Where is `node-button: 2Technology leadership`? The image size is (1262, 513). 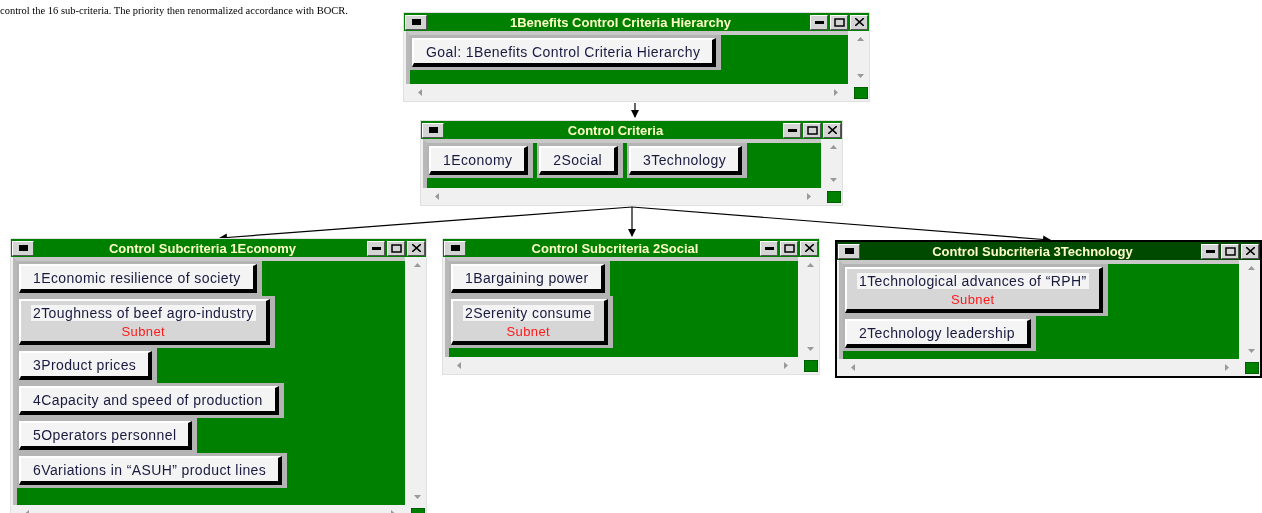 node-button: 2Technology leadership is located at coordinates (938, 333).